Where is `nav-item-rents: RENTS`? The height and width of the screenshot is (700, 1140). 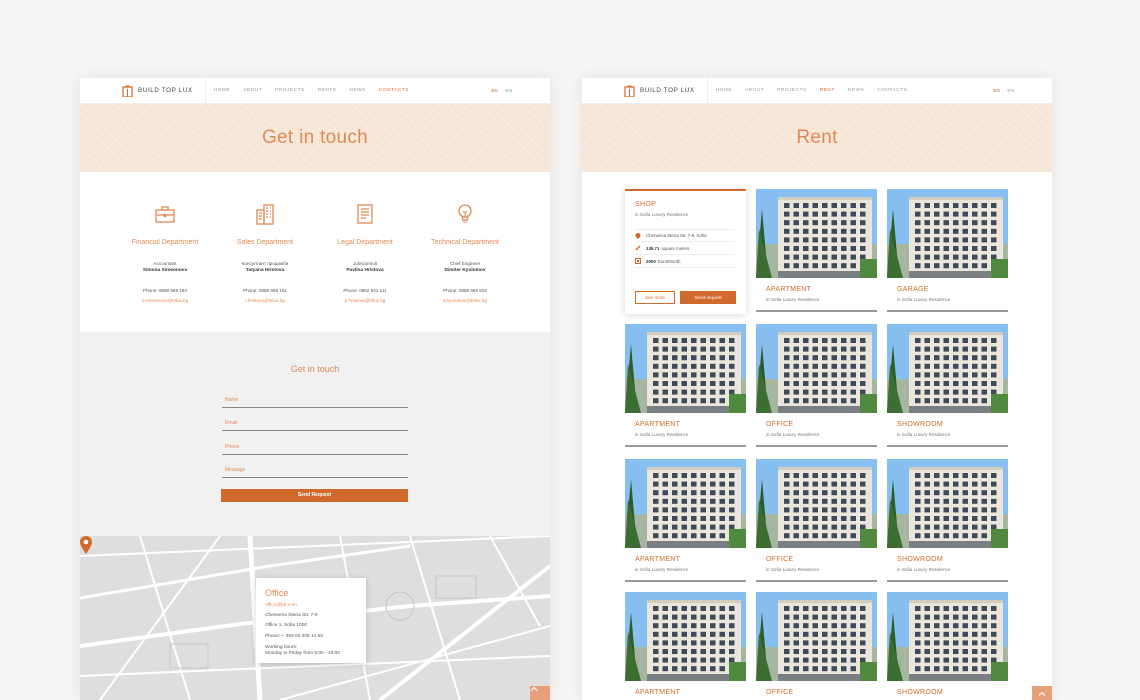
nav-item-rents: RENTS is located at coordinates (327, 90).